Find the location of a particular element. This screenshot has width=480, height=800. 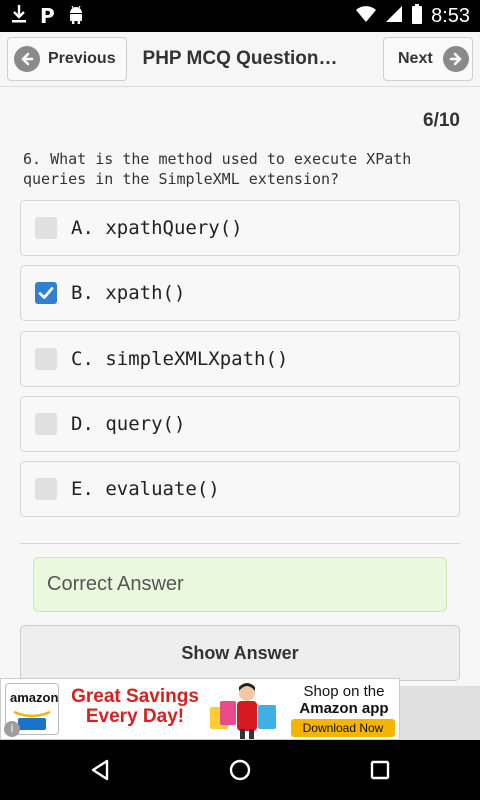

back-icon is located at coordinates (100, 770).